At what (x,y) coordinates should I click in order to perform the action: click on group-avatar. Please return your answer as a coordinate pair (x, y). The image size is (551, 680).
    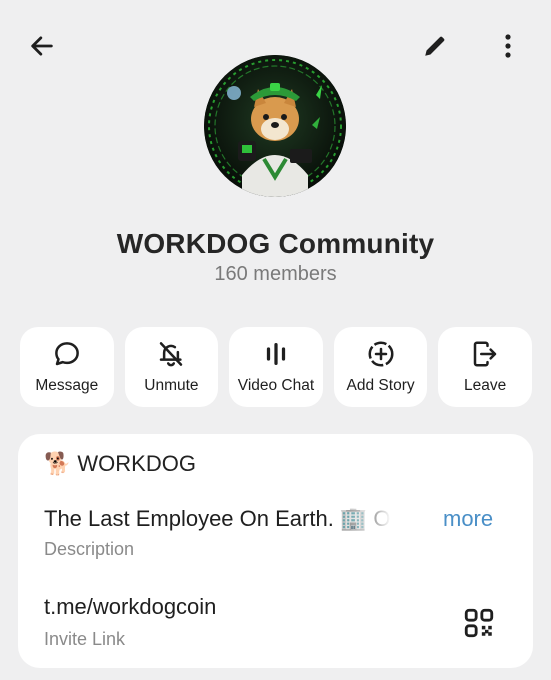
    Looking at the image, I should click on (275, 126).